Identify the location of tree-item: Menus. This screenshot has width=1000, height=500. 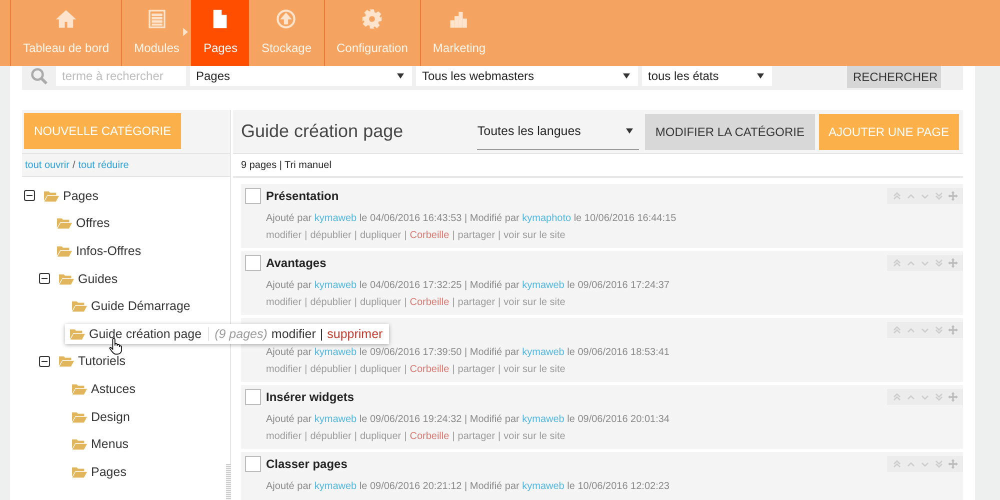
(99, 444).